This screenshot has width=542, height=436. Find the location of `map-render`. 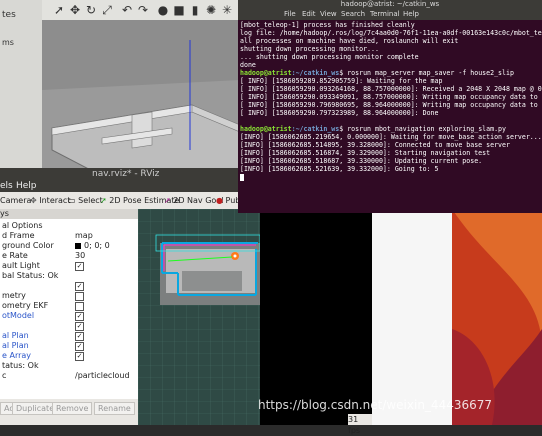

map-render is located at coordinates (199, 317).